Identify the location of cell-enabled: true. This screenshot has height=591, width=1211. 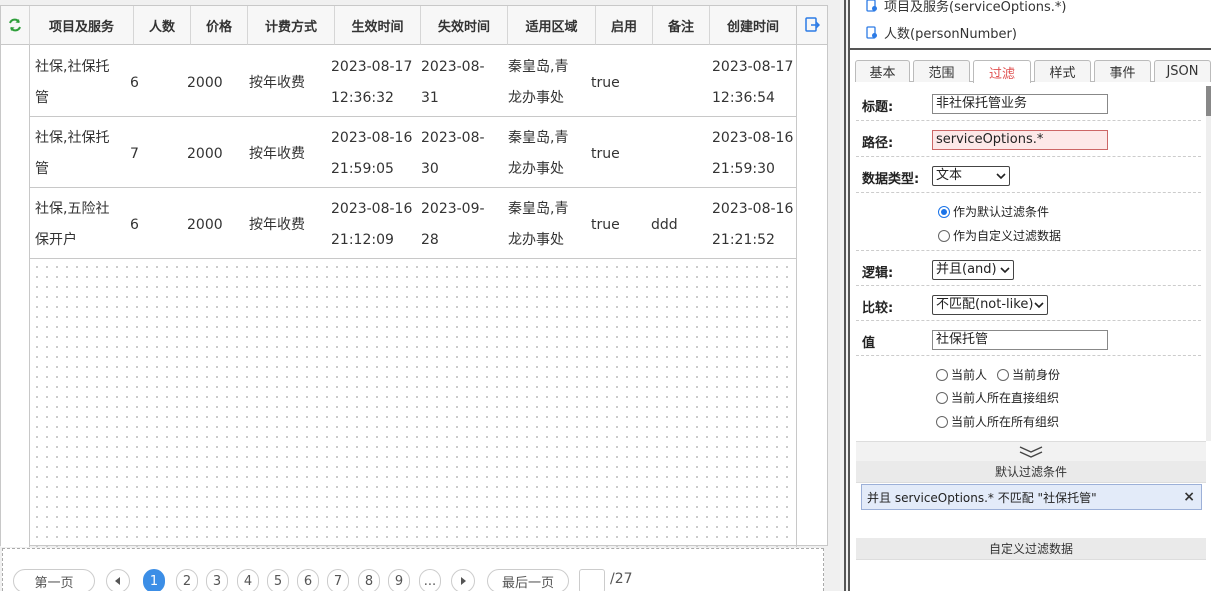
(605, 154).